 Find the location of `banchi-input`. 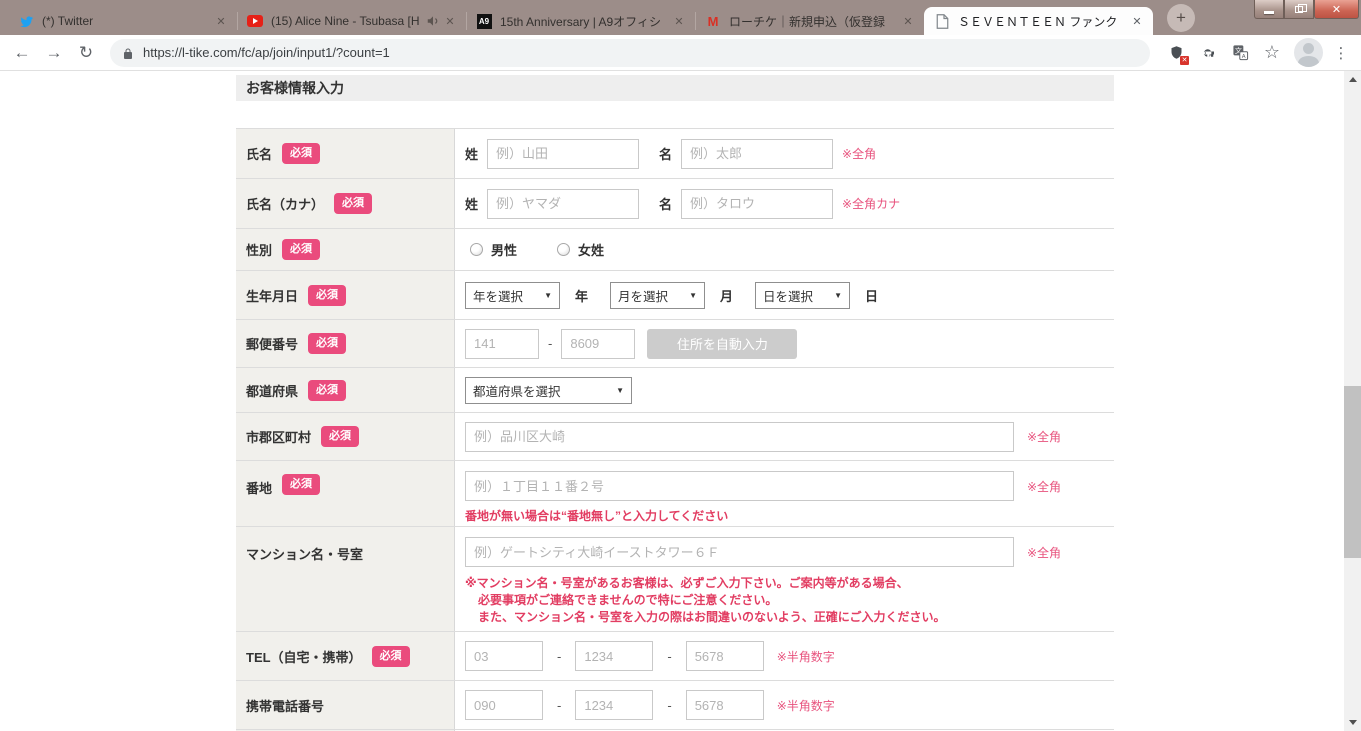

banchi-input is located at coordinates (739, 486).